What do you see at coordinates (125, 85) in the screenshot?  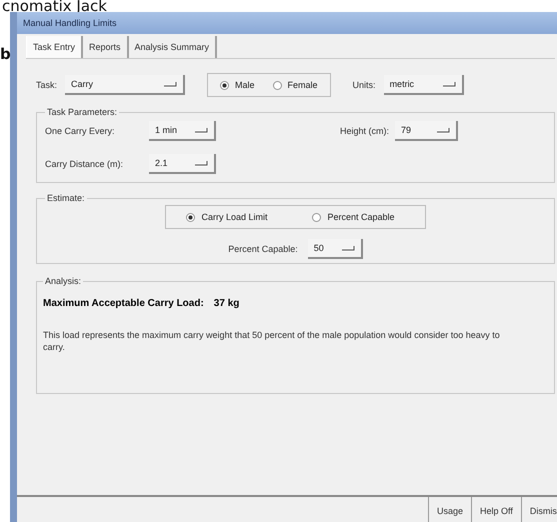 I see `task-dropdown: Carry` at bounding box center [125, 85].